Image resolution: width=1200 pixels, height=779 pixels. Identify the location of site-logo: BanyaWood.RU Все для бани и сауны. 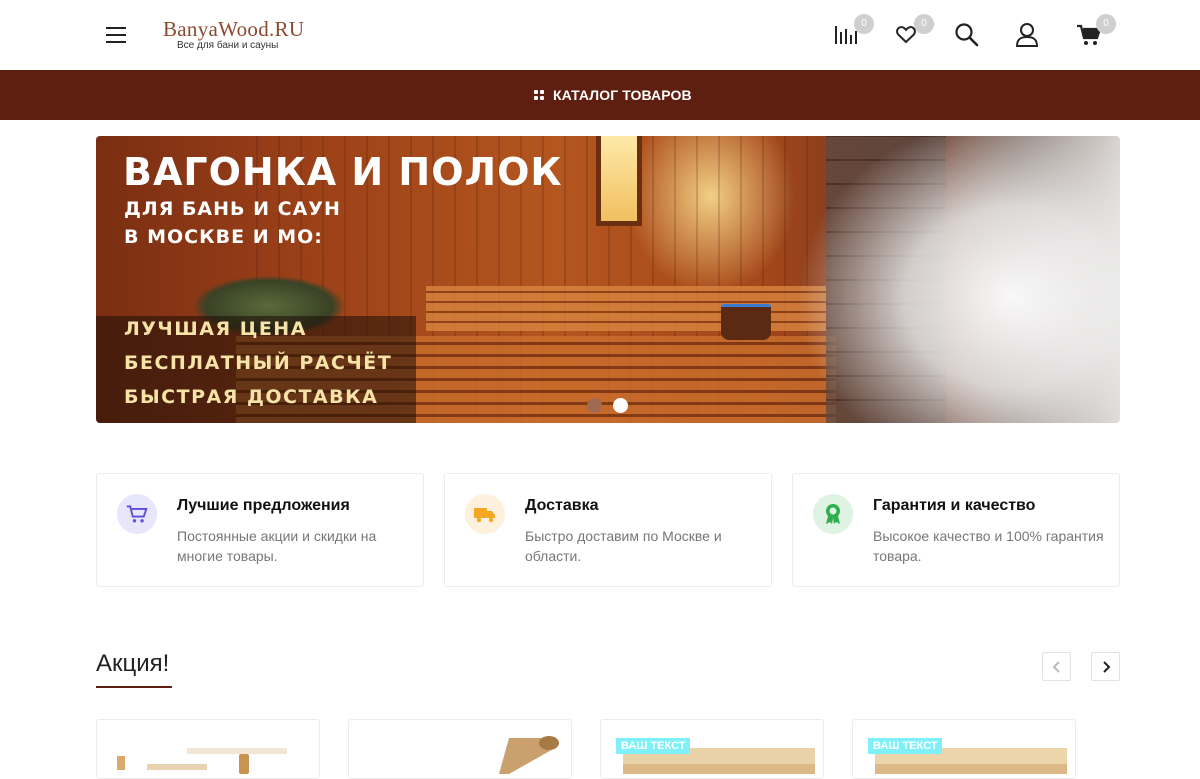
(234, 35).